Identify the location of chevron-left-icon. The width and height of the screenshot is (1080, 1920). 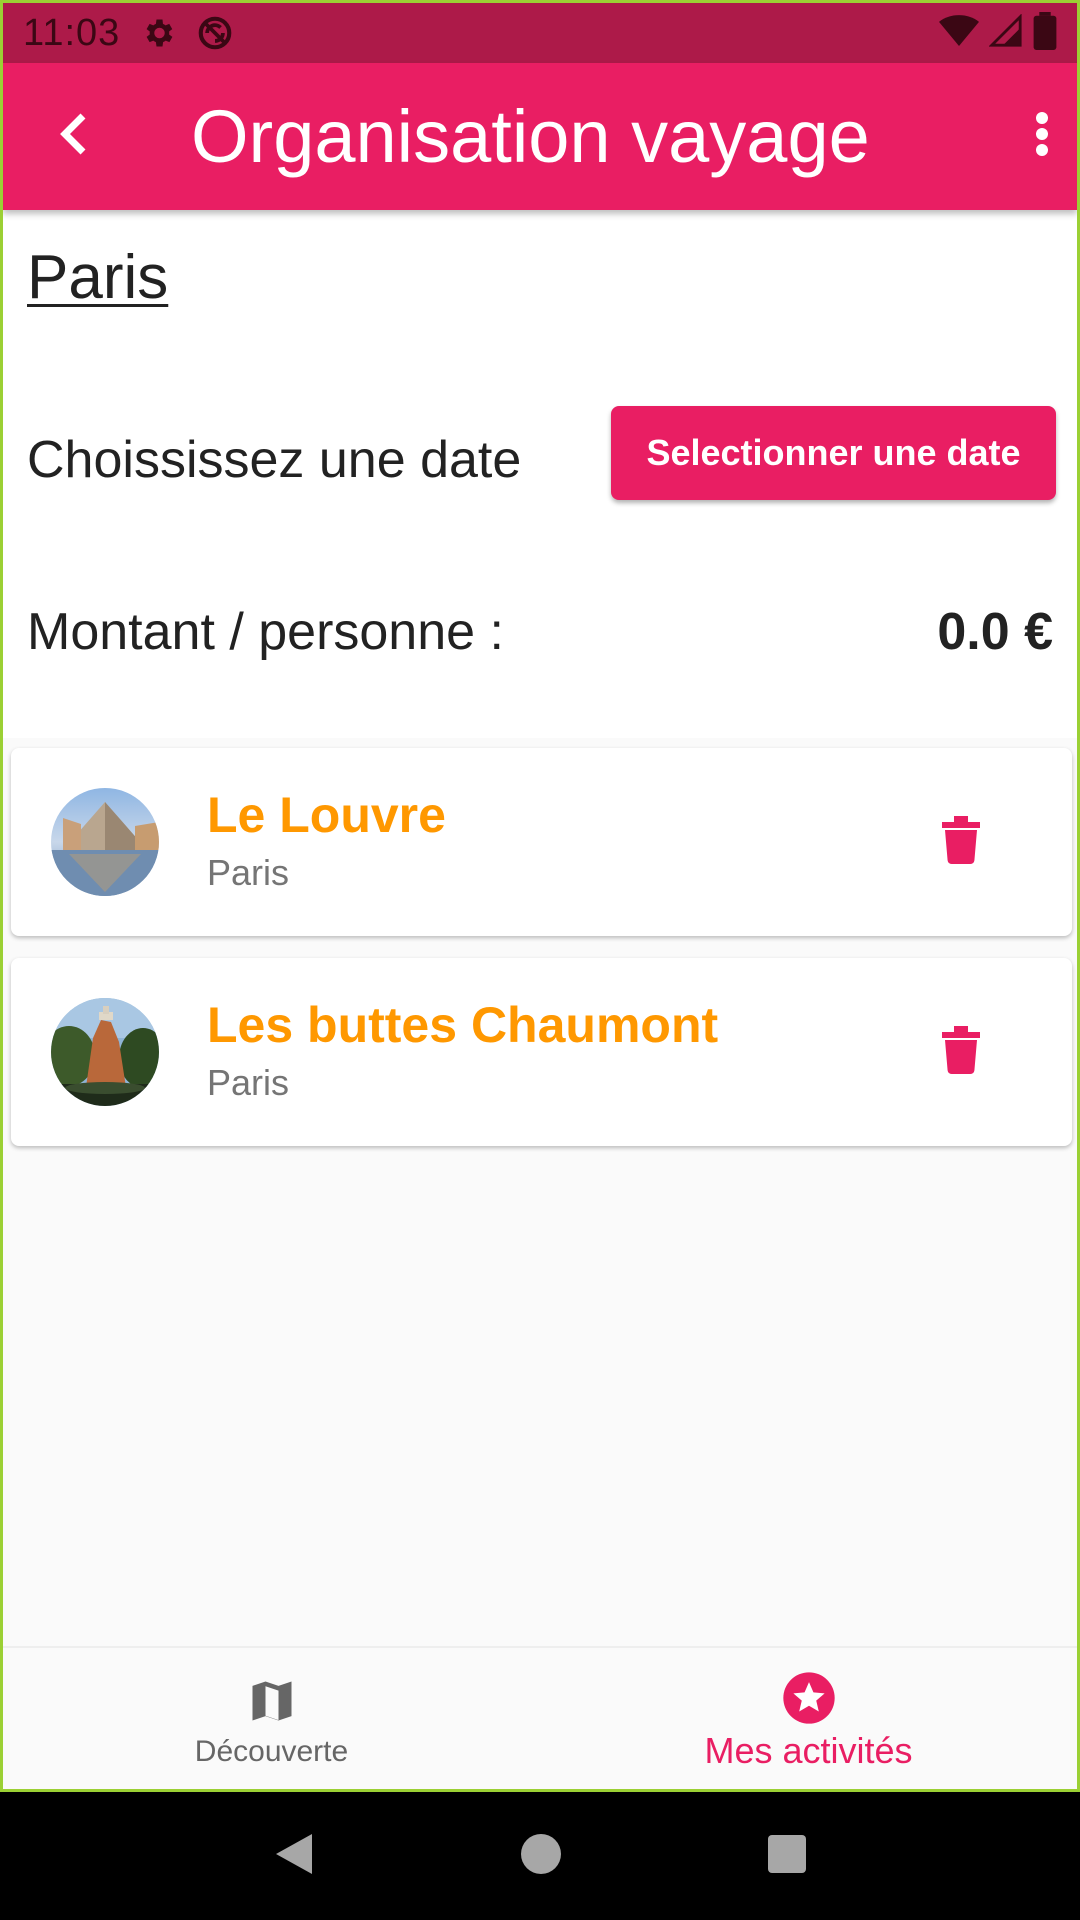
(73, 136).